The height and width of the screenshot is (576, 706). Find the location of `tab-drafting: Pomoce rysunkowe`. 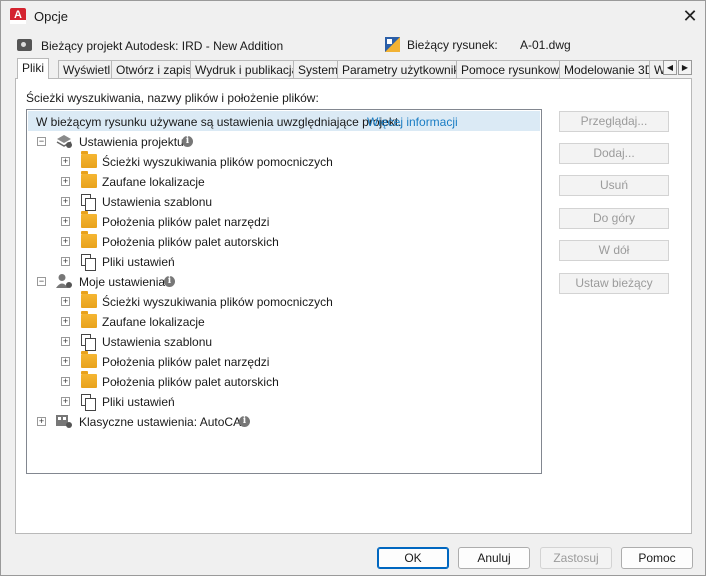

tab-drafting: Pomoce rysunkowe is located at coordinates (513, 69).